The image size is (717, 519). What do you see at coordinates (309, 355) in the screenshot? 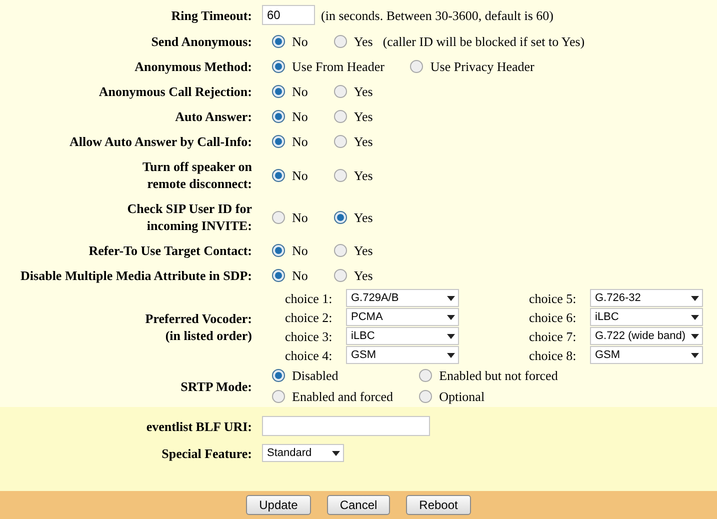
I see `choice-label: choice 4:` at bounding box center [309, 355].